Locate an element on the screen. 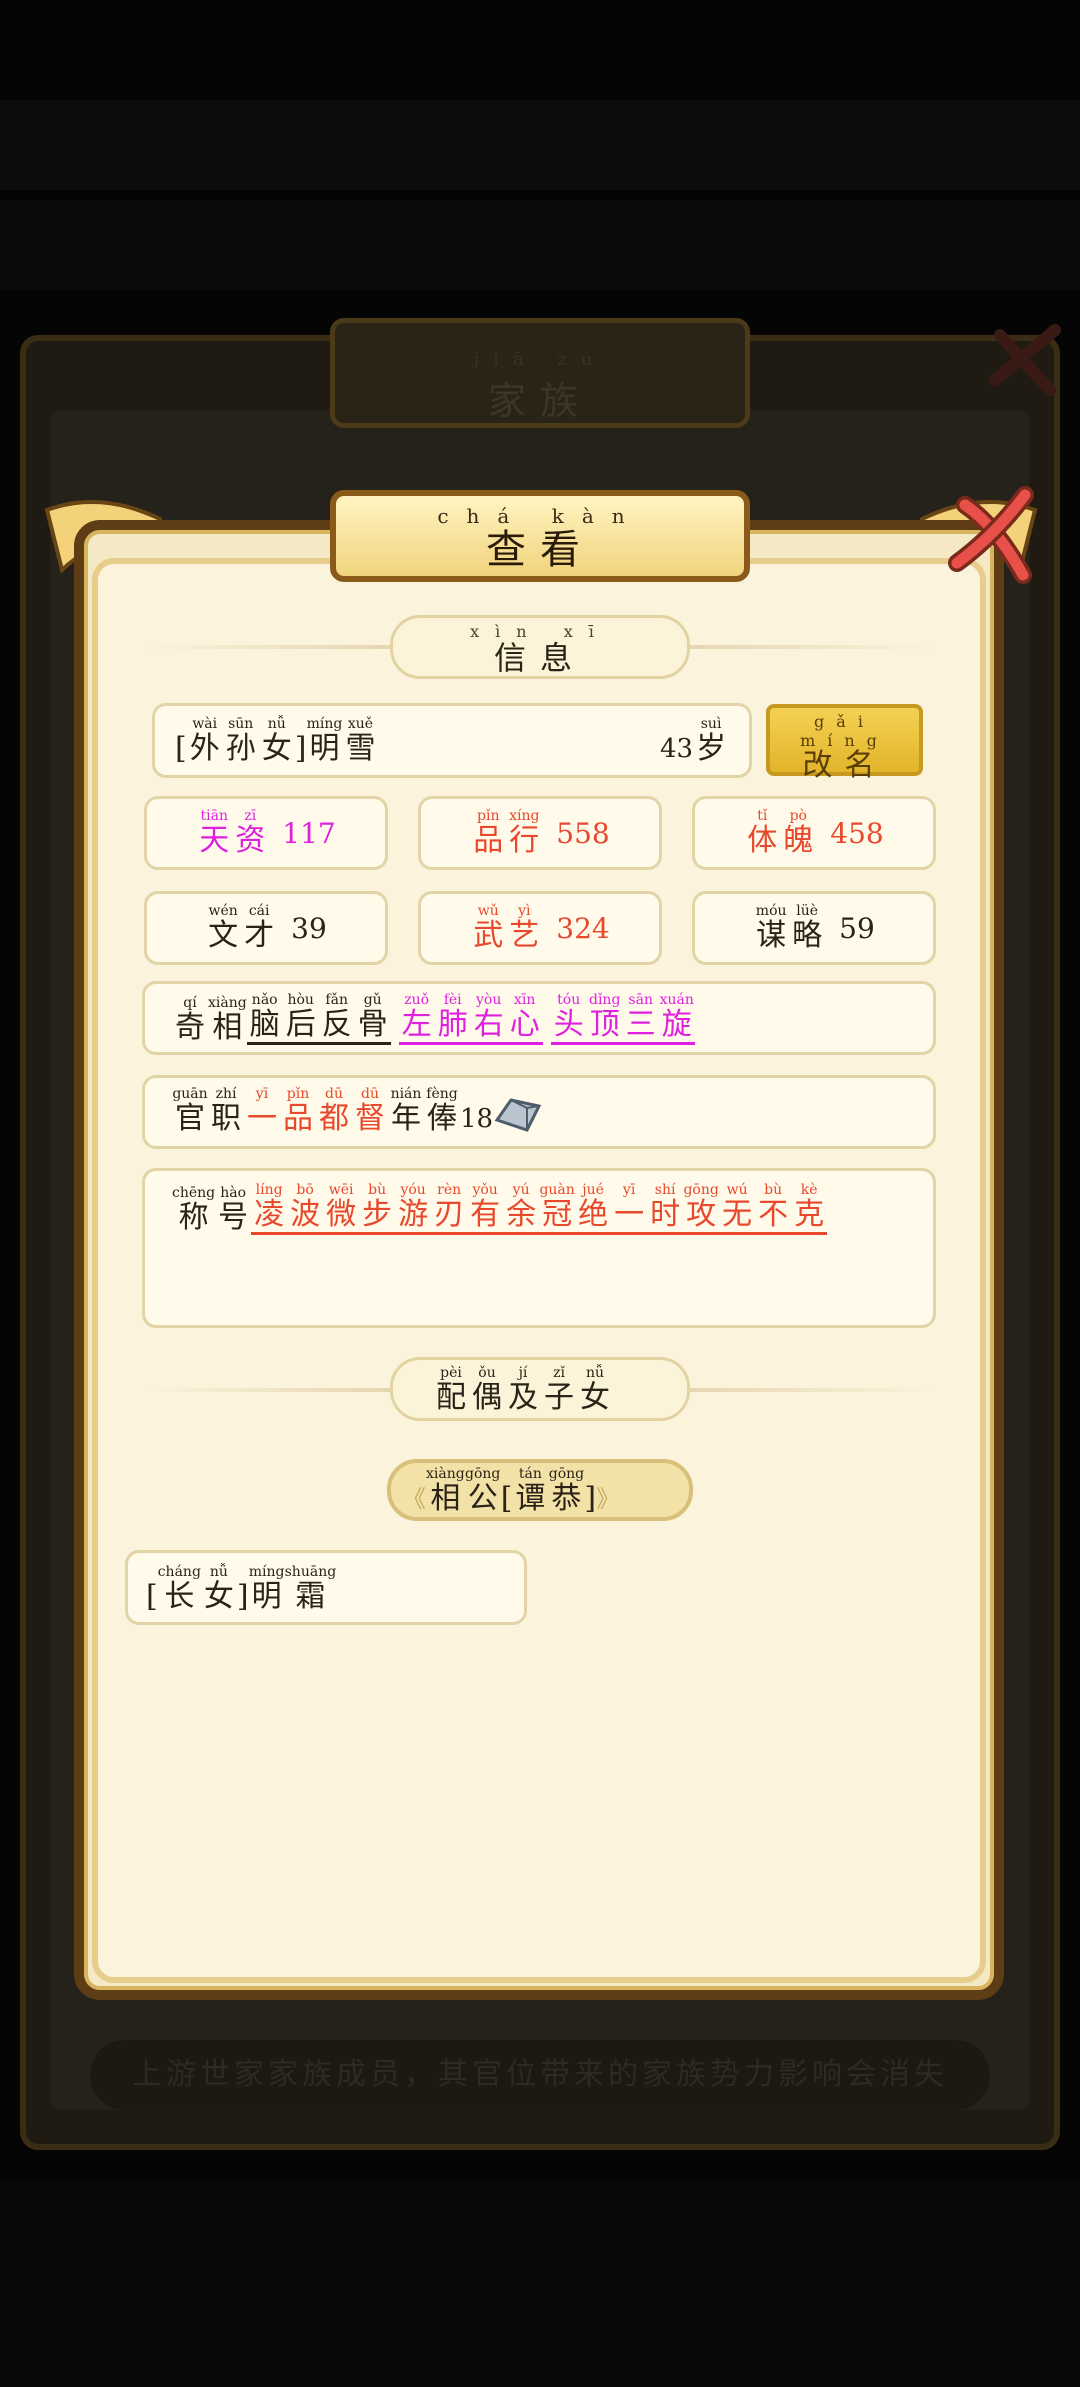  stat-value: 324 is located at coordinates (583, 928).